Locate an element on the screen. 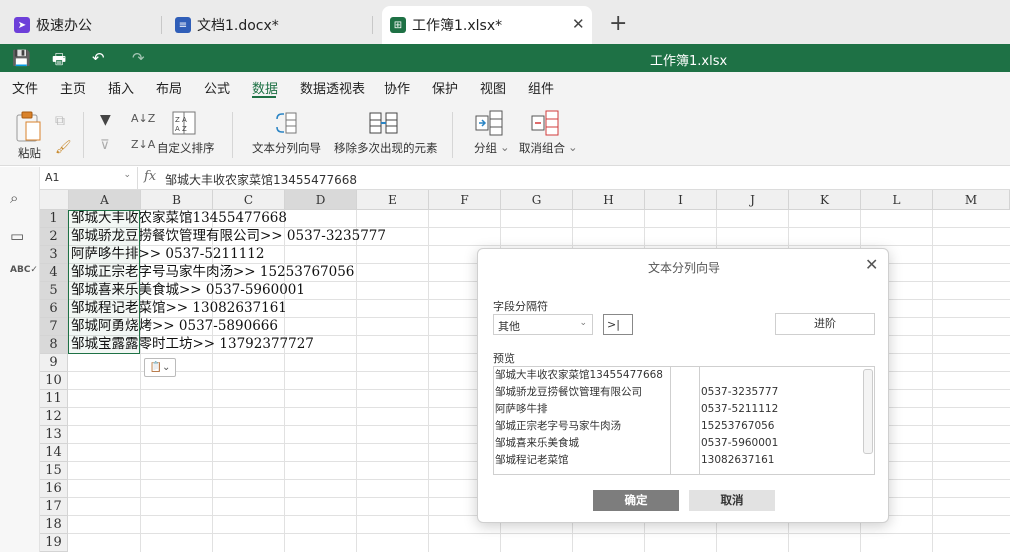 This screenshot has height=552, width=1010. menu-view: 视图 is located at coordinates (493, 87).